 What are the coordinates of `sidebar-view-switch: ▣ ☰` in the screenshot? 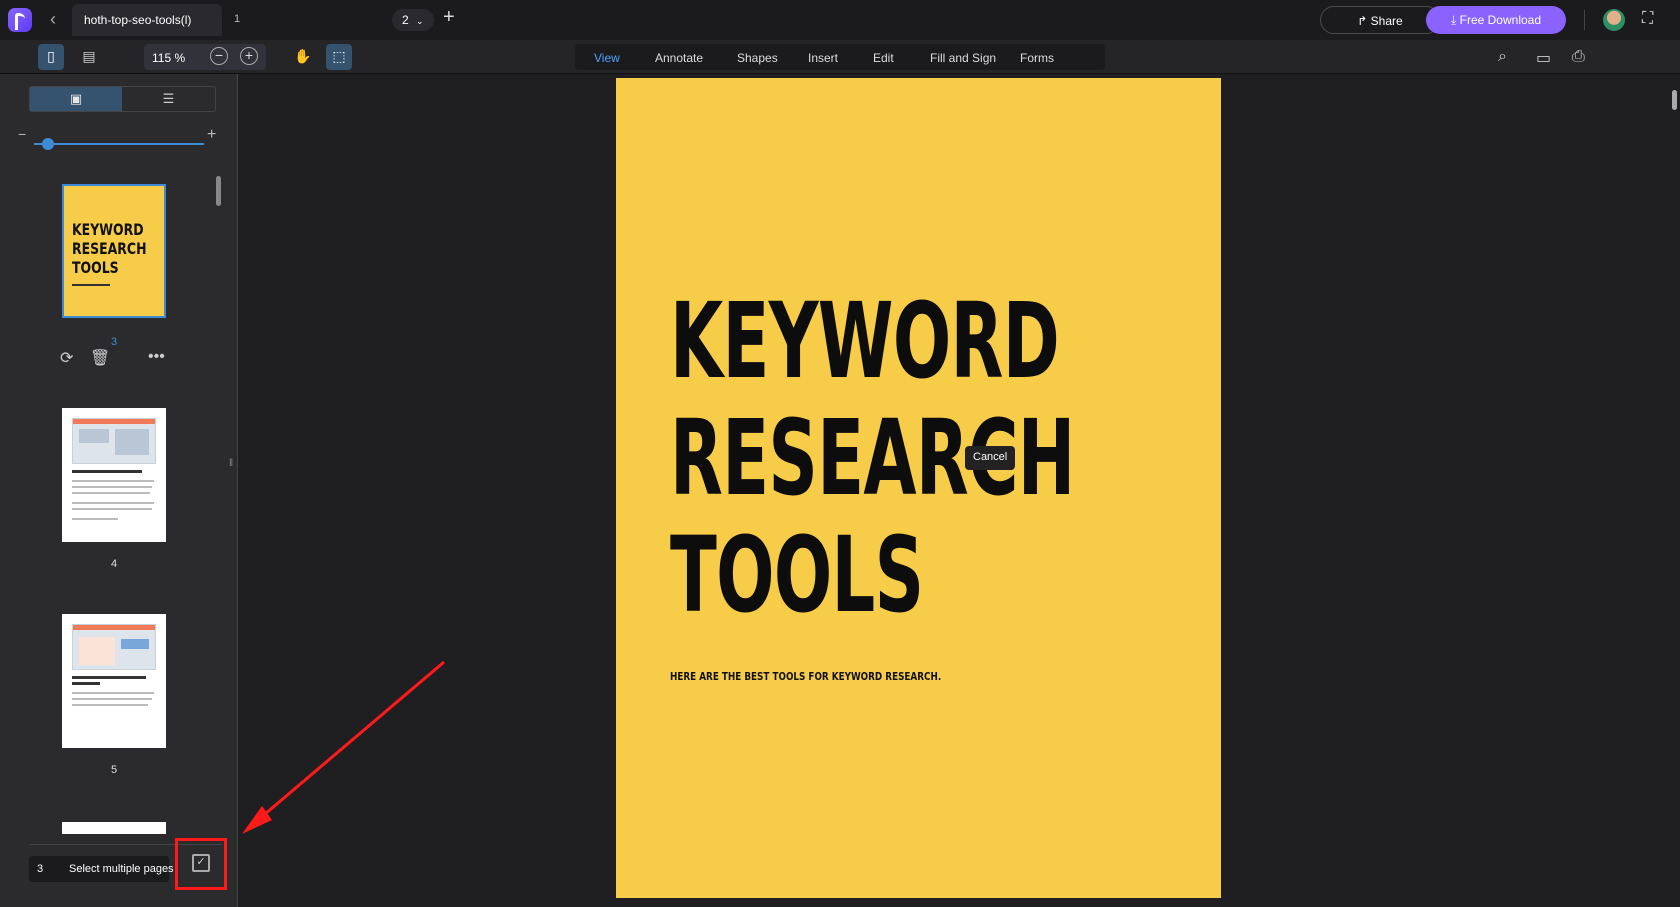 It's located at (122, 99).